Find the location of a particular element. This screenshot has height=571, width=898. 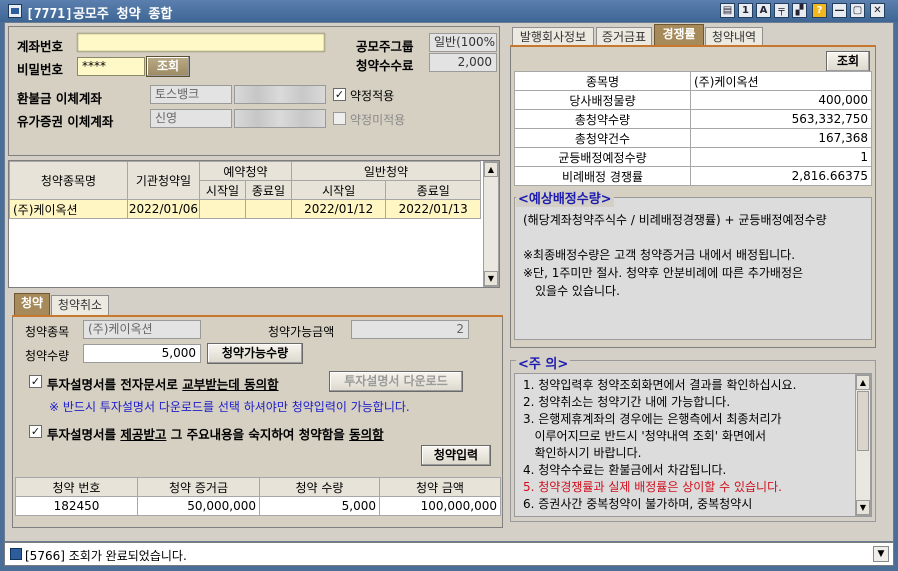

refund-account-number is located at coordinates (280, 94).